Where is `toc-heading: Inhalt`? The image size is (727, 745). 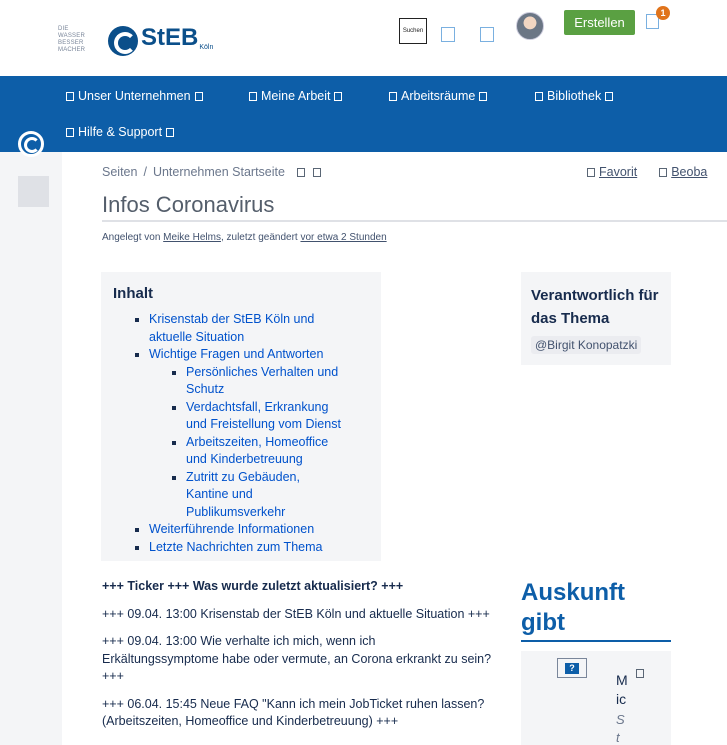
toc-heading: Inhalt is located at coordinates (133, 293).